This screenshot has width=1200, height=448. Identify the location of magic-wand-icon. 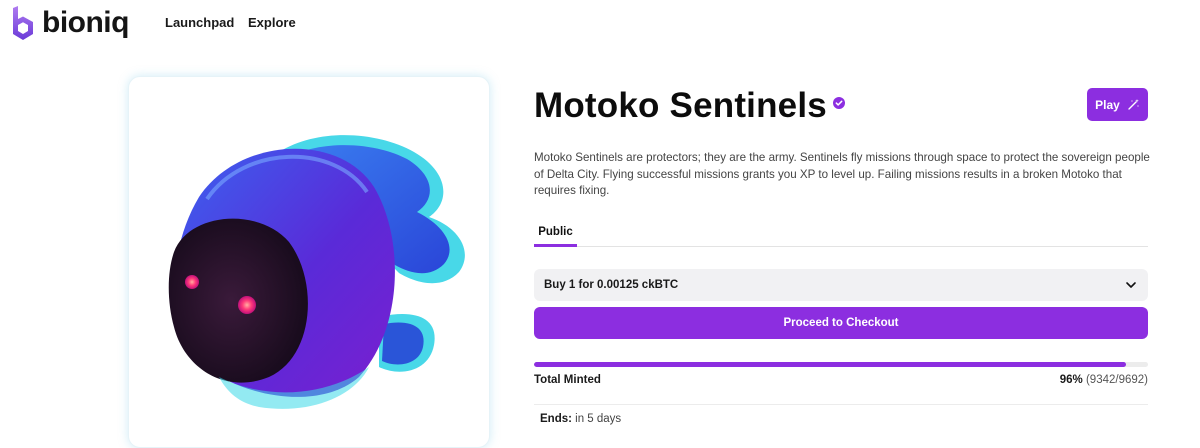
(1133, 104).